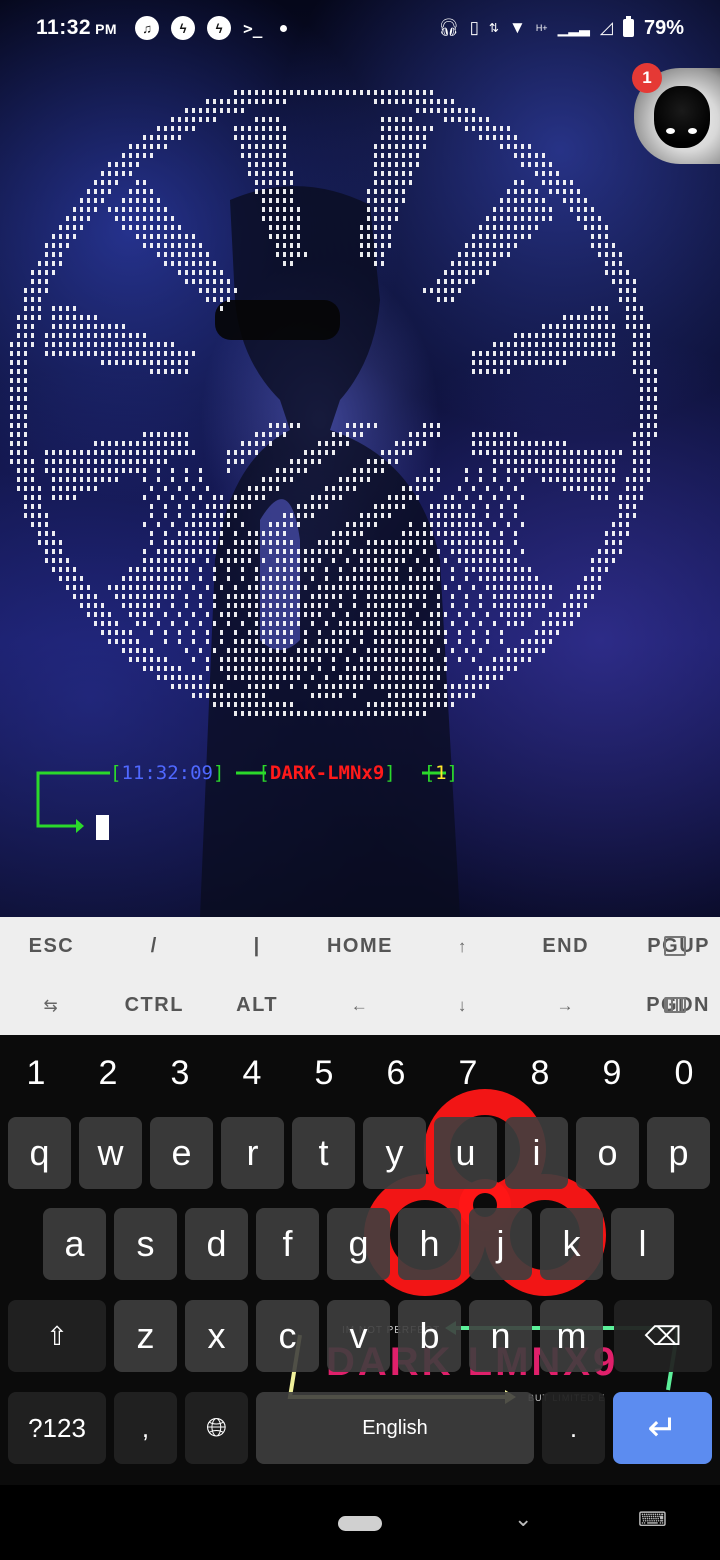 This screenshot has width=720, height=1560. What do you see at coordinates (180, 1073) in the screenshot?
I see `number-key-3: 3` at bounding box center [180, 1073].